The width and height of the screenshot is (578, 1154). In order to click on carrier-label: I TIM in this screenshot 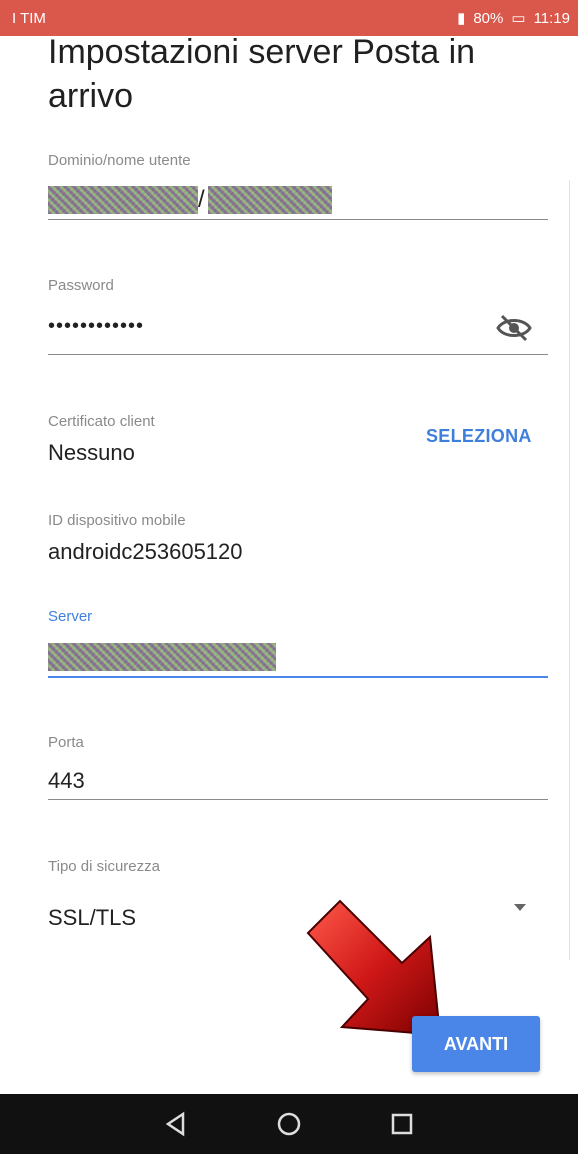, I will do `click(29, 18)`.